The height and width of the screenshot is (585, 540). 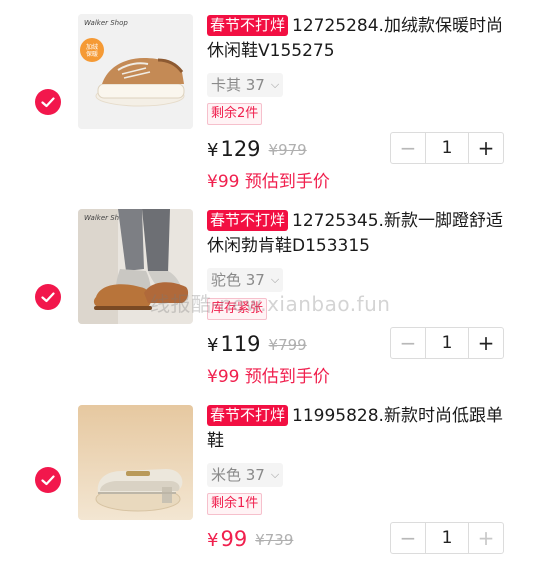 What do you see at coordinates (274, 540) in the screenshot?
I see `original-price: ¥739` at bounding box center [274, 540].